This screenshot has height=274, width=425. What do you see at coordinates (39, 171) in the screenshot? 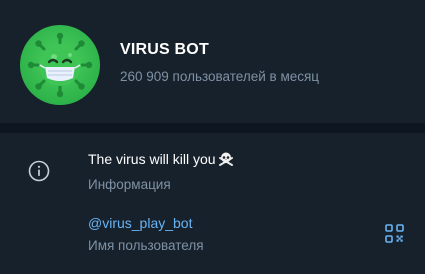
I see `info-icon` at bounding box center [39, 171].